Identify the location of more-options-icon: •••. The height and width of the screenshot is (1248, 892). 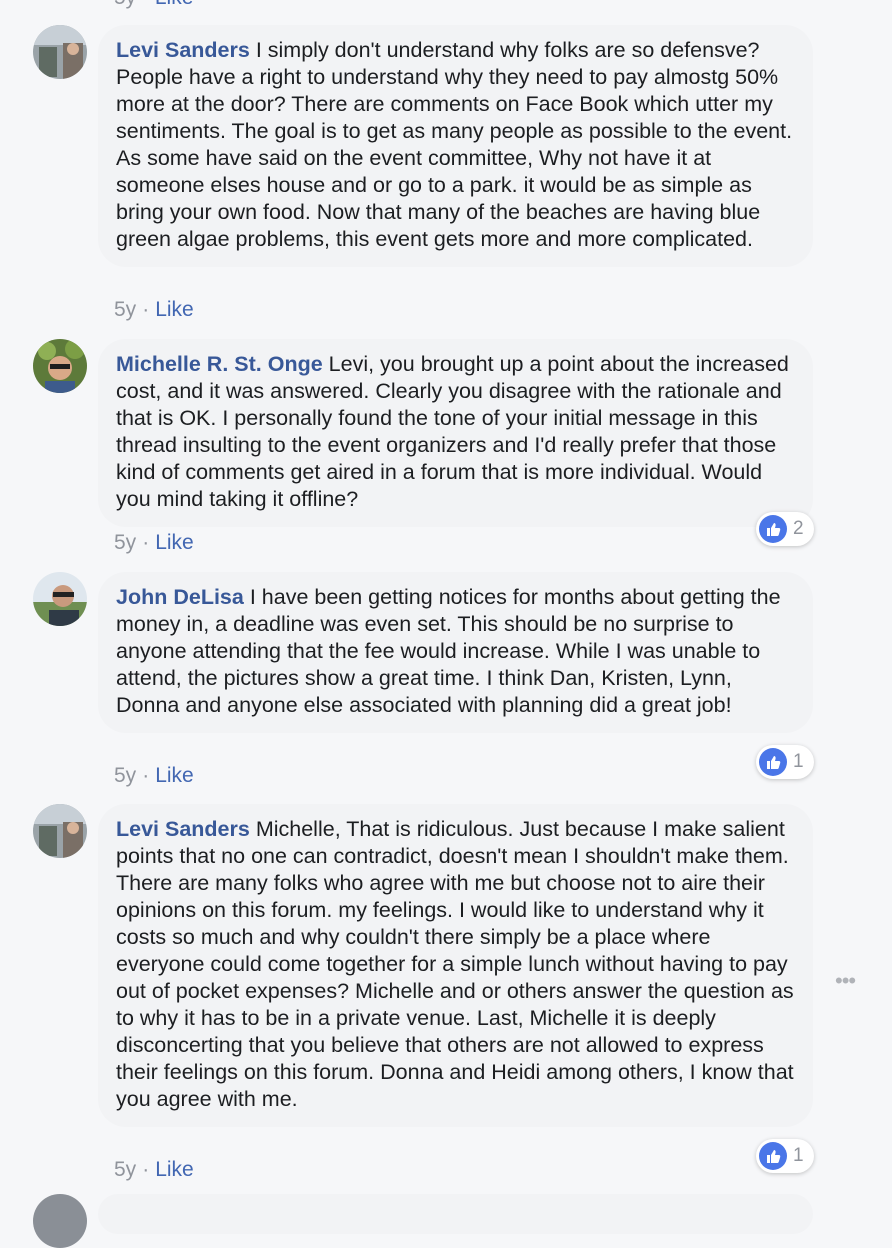
(845, 981).